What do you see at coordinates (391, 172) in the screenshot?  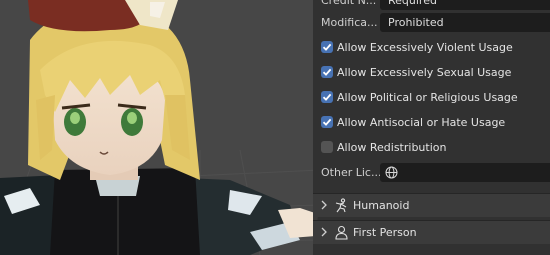 I see `globe-icon` at bounding box center [391, 172].